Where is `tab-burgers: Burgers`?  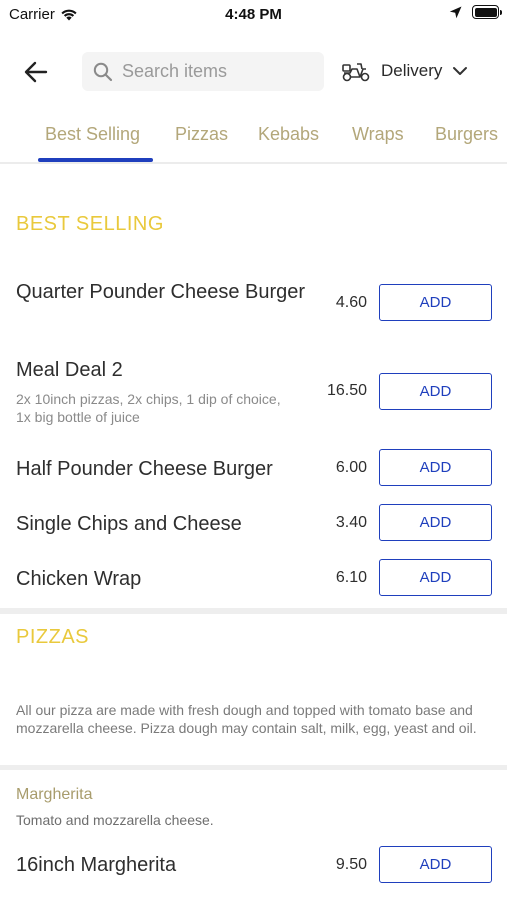
tab-burgers: Burgers is located at coordinates (466, 134).